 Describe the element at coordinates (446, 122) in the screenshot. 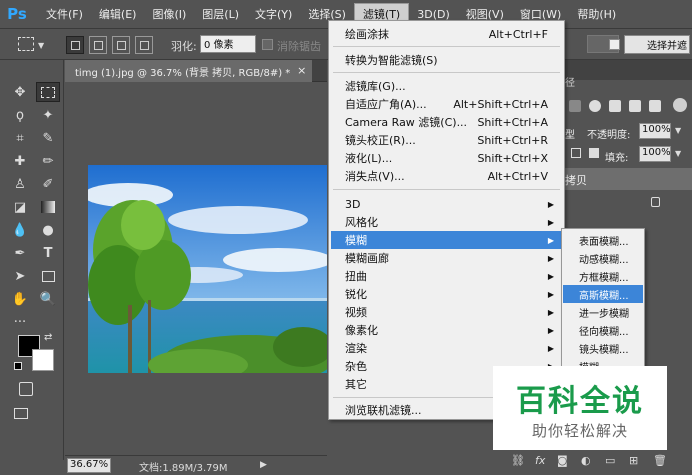

I see `filter-camera-raw: Camera Raw 滤镜(C)... Shift+Ctrl+A` at that location.